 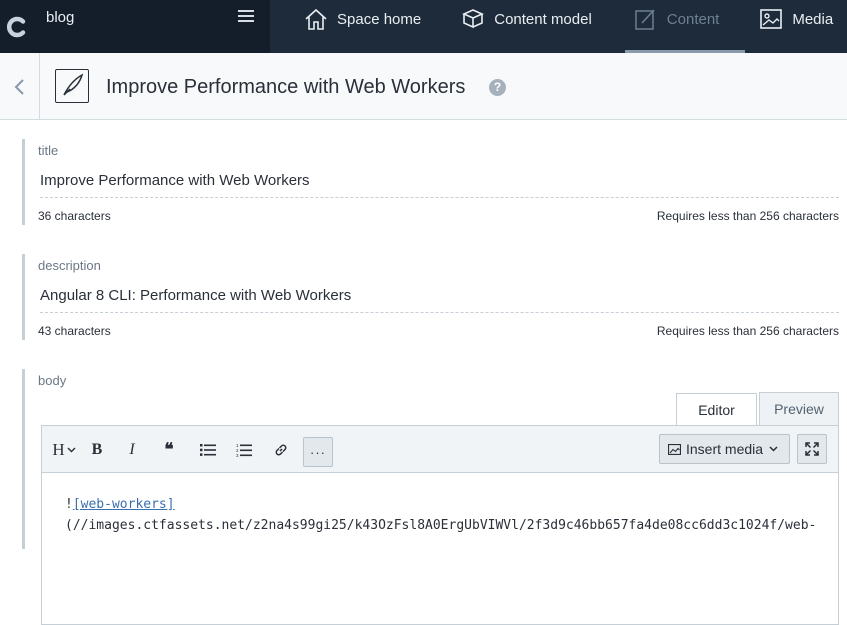 I want to click on italic-button: I, so click(x=132, y=449).